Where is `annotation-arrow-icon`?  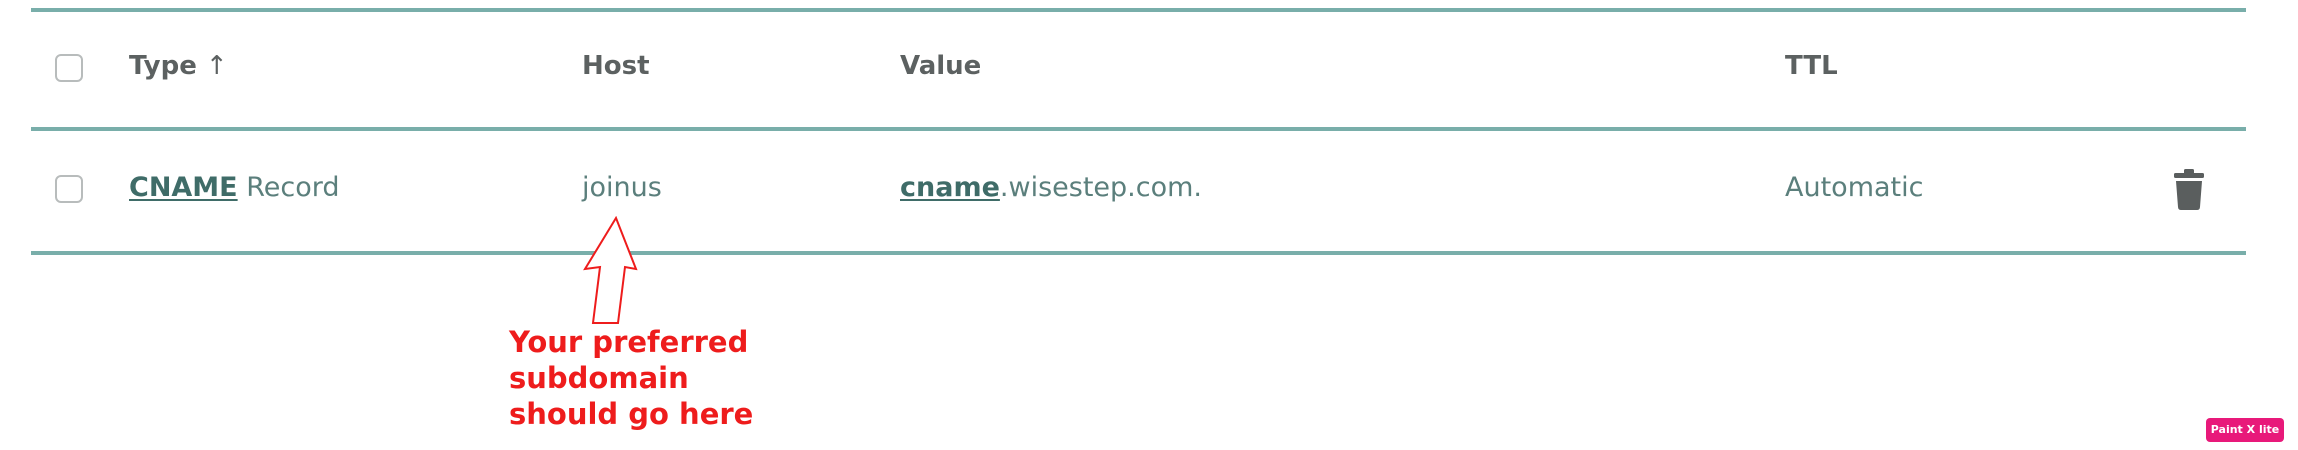
annotation-arrow-icon is located at coordinates (610, 270).